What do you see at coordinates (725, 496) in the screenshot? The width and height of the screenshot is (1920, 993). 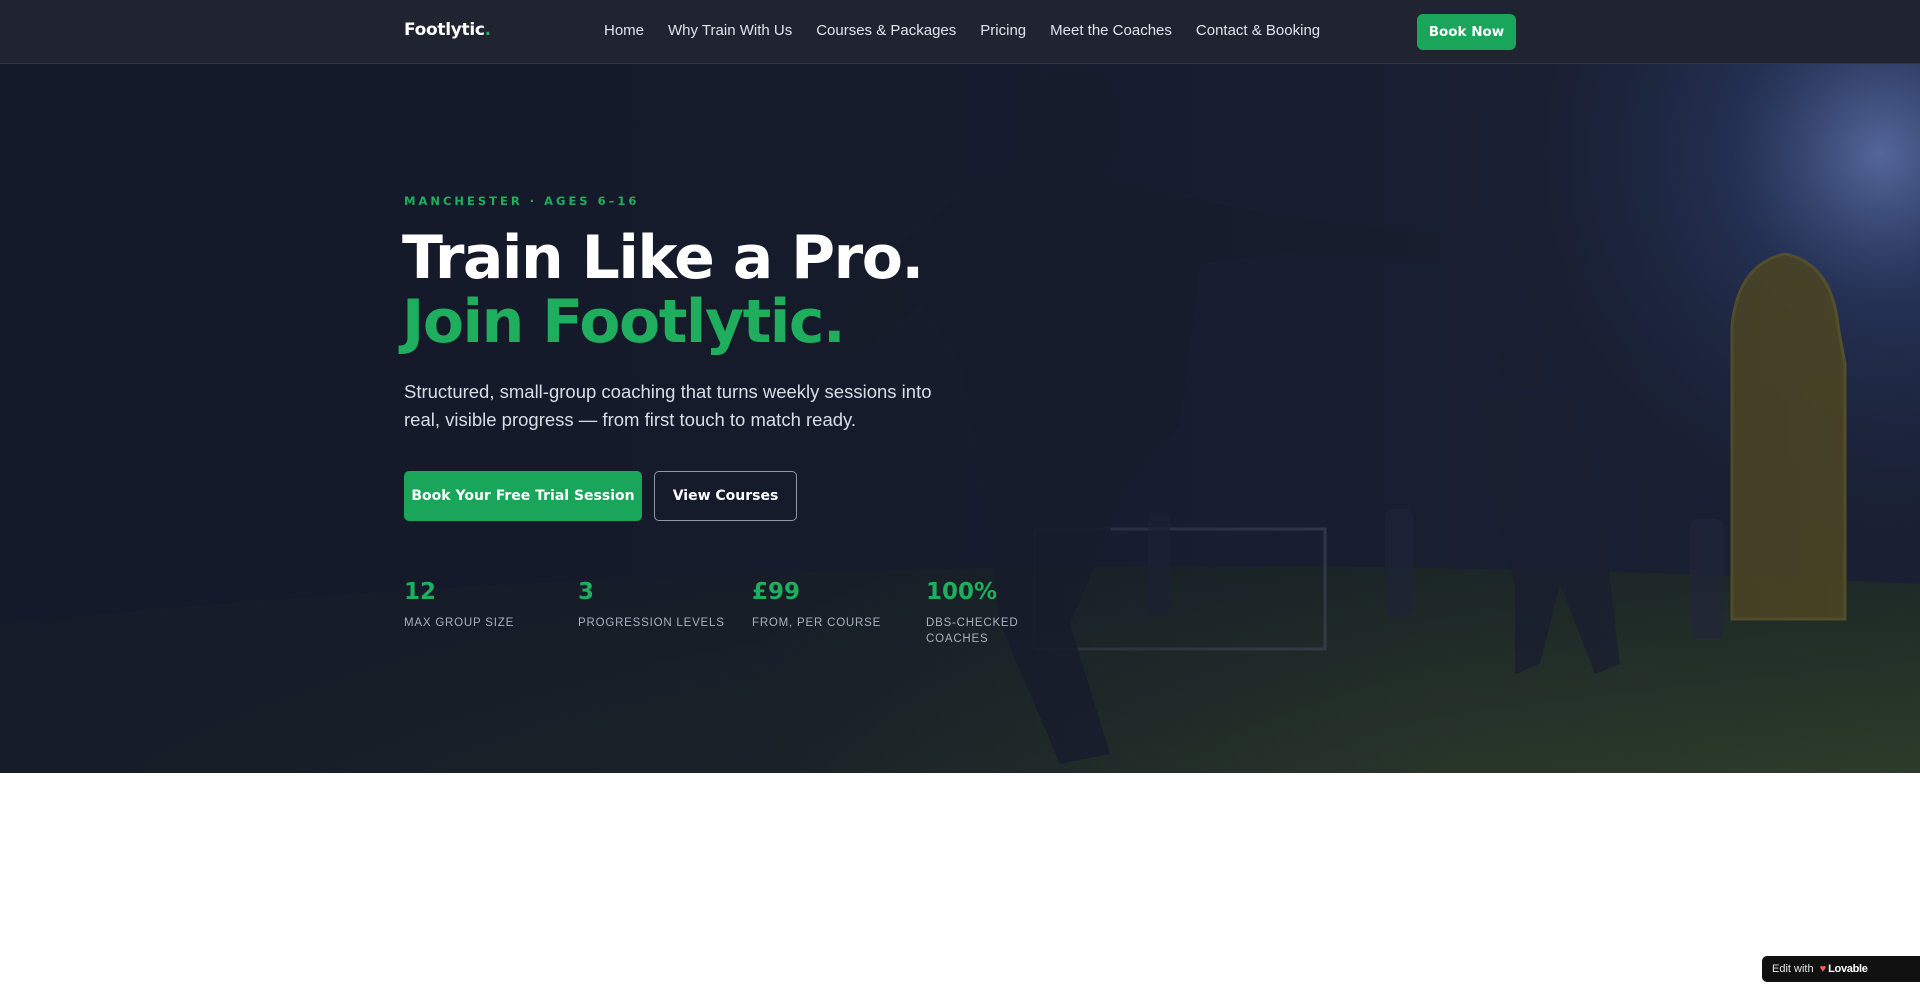 I see `view-courses-button: View Courses` at bounding box center [725, 496].